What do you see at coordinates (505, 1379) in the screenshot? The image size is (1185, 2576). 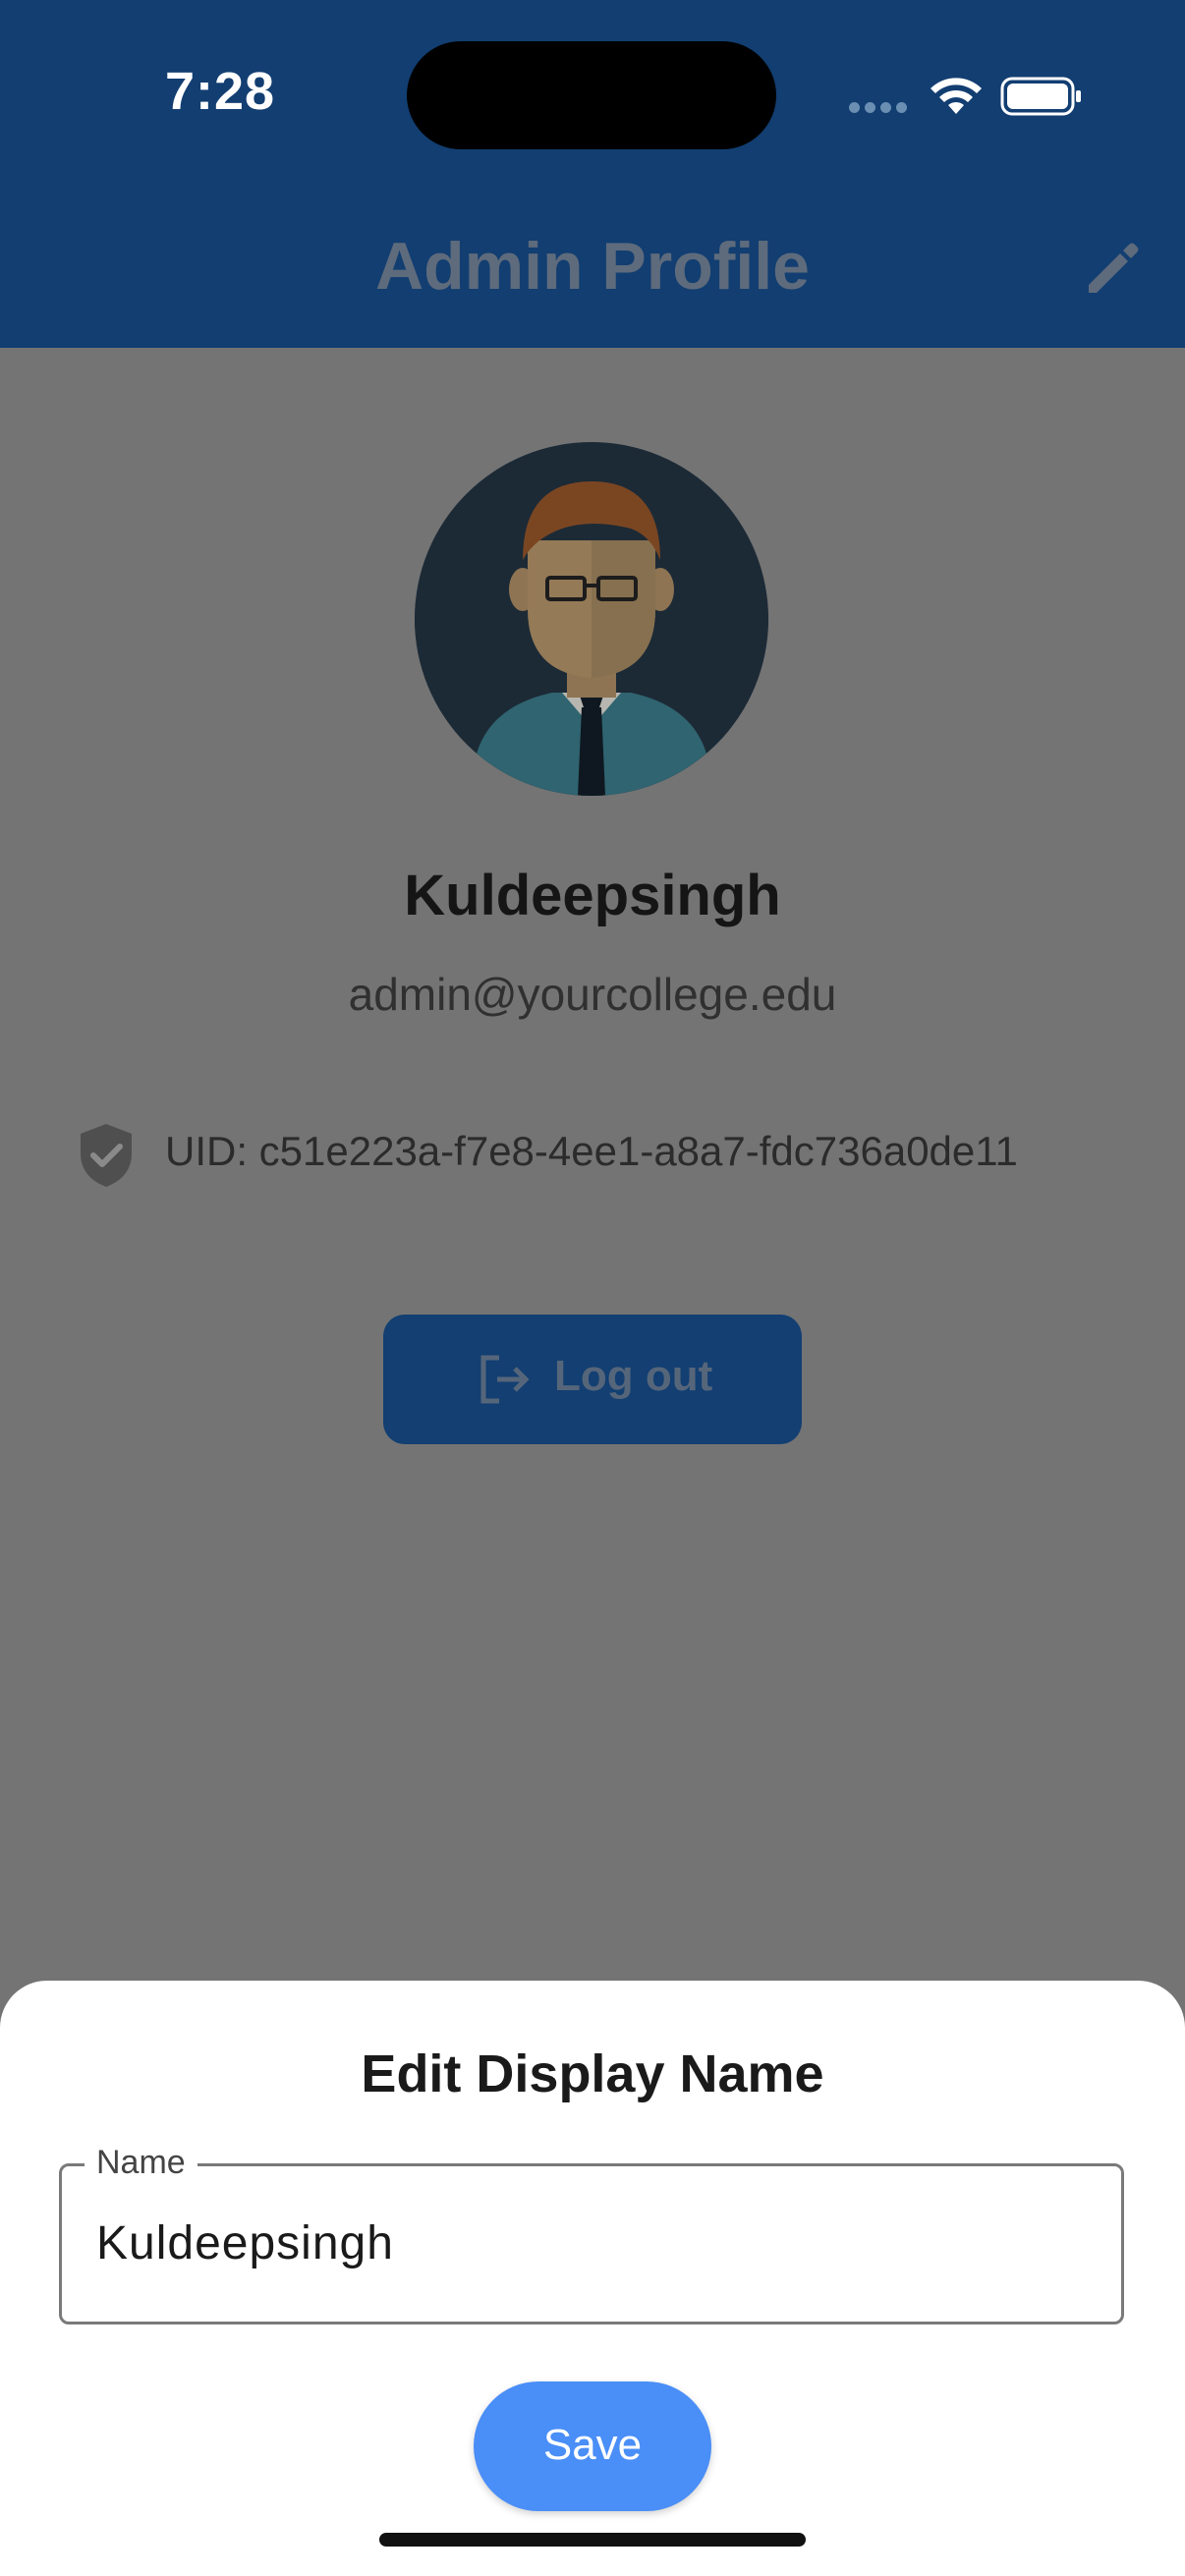 I see `logout-icon` at bounding box center [505, 1379].